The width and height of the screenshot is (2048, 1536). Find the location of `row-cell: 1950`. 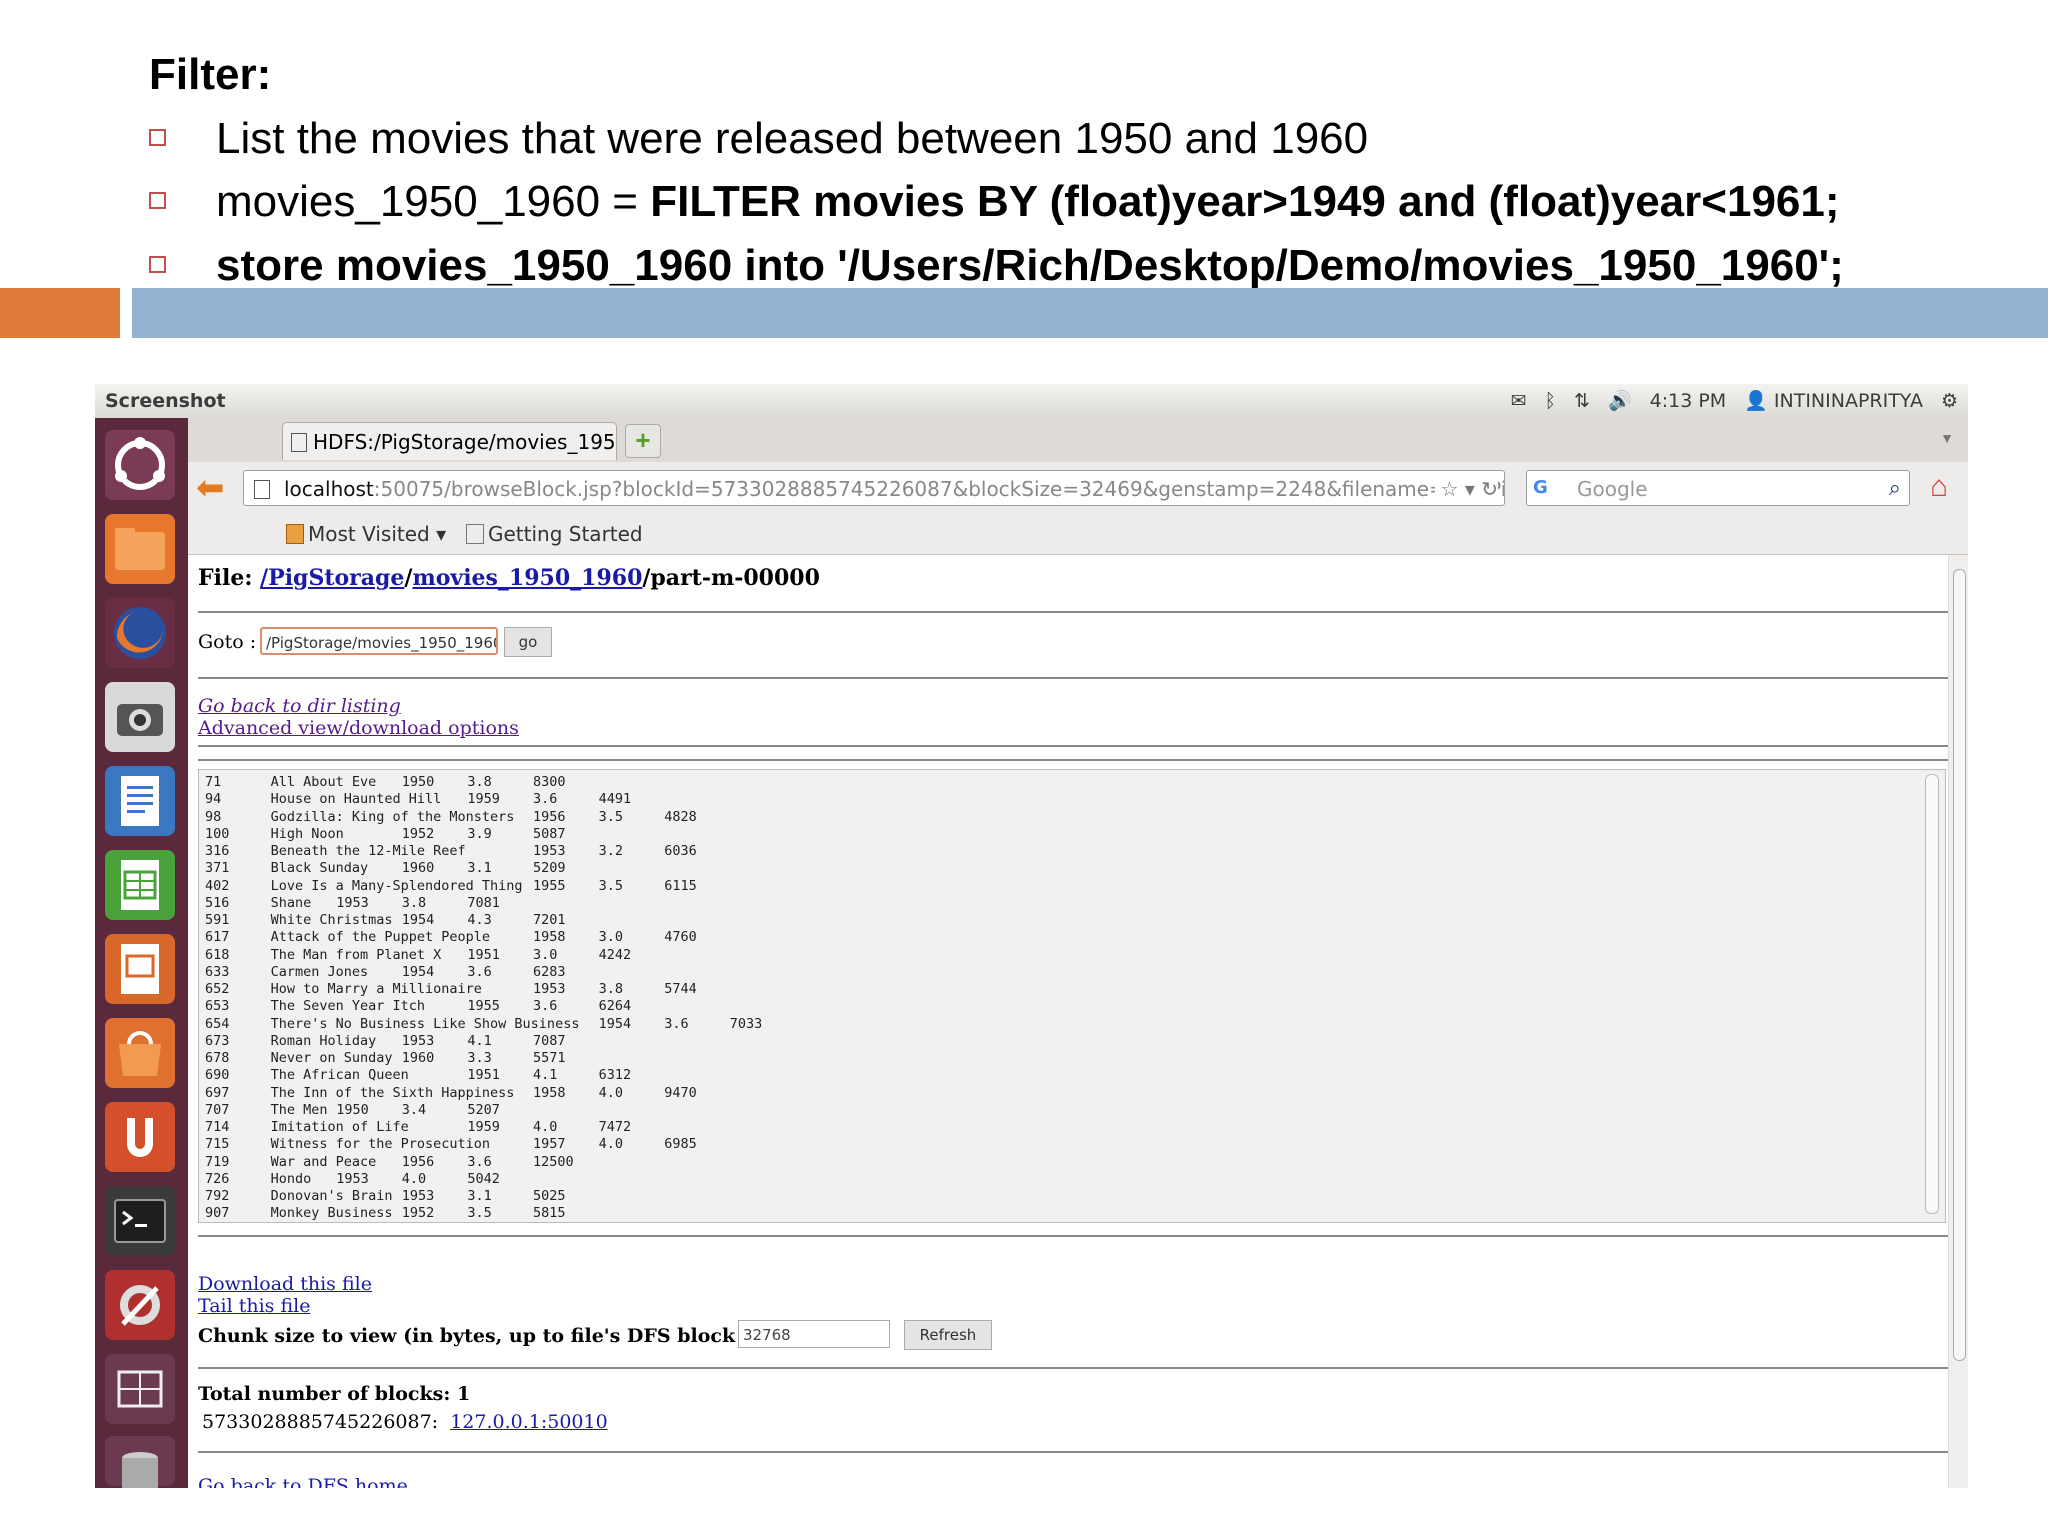

row-cell: 1950 is located at coordinates (418, 782).